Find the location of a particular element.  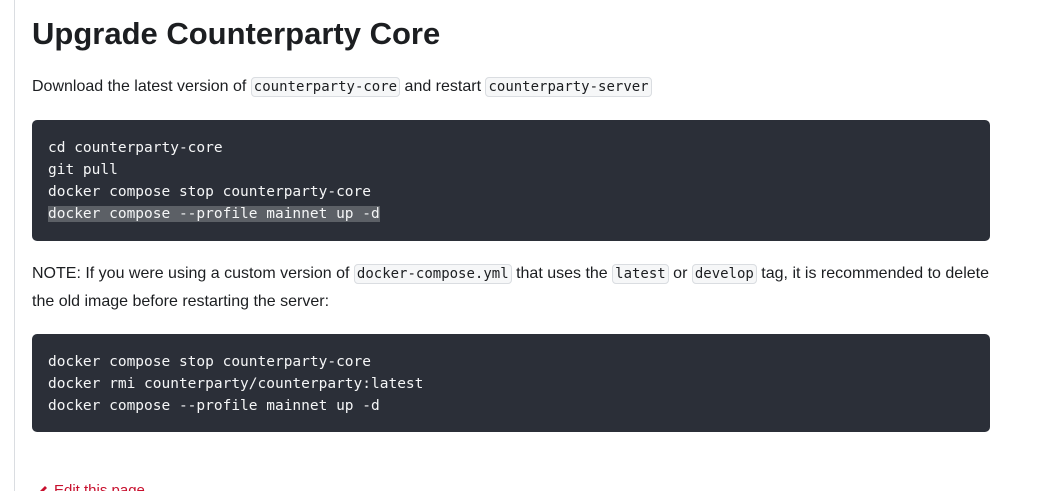

edit-this-page-link: Edit this page is located at coordinates (91, 486).